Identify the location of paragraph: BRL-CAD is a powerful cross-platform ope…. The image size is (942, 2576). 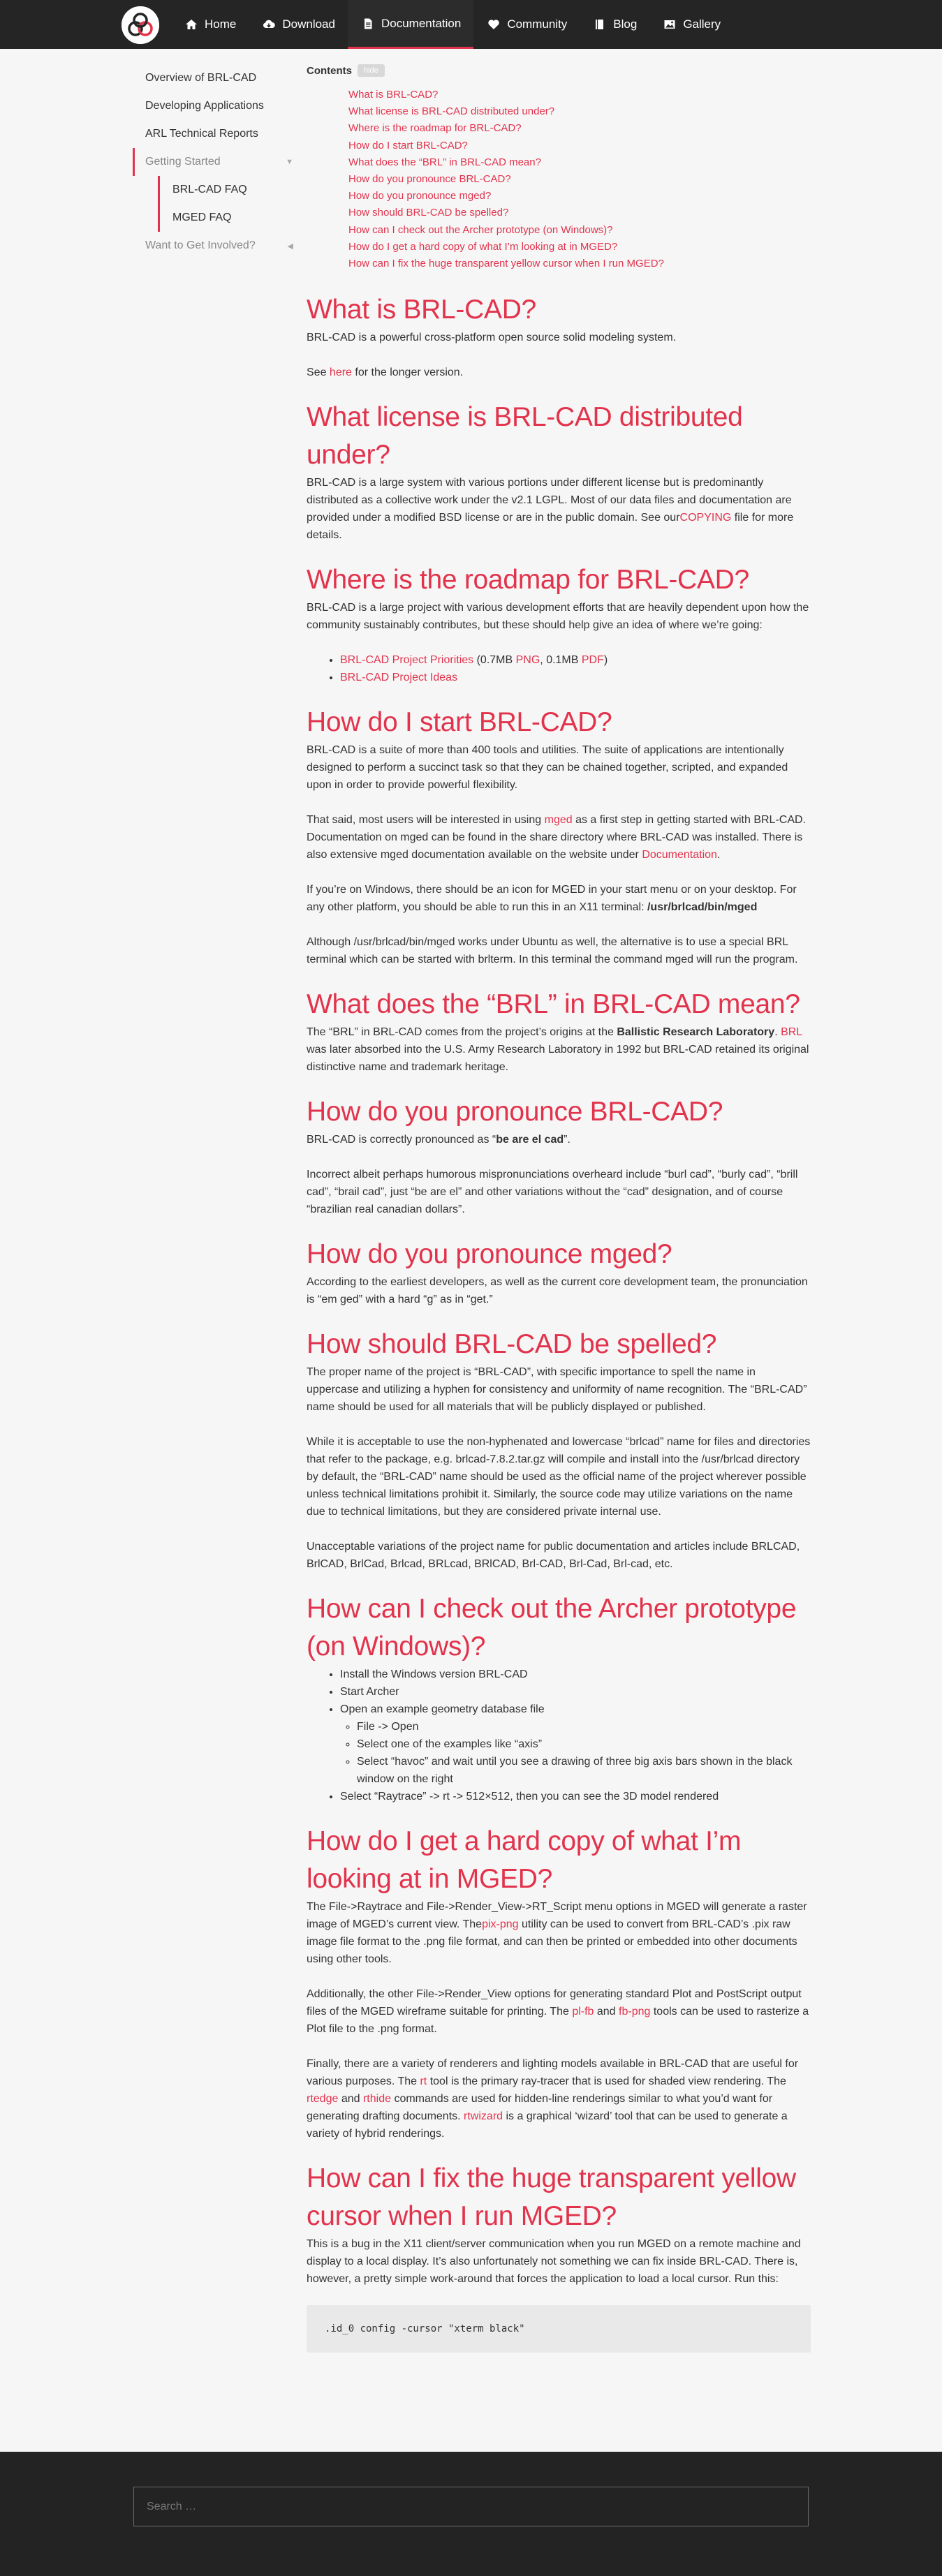
(492, 338).